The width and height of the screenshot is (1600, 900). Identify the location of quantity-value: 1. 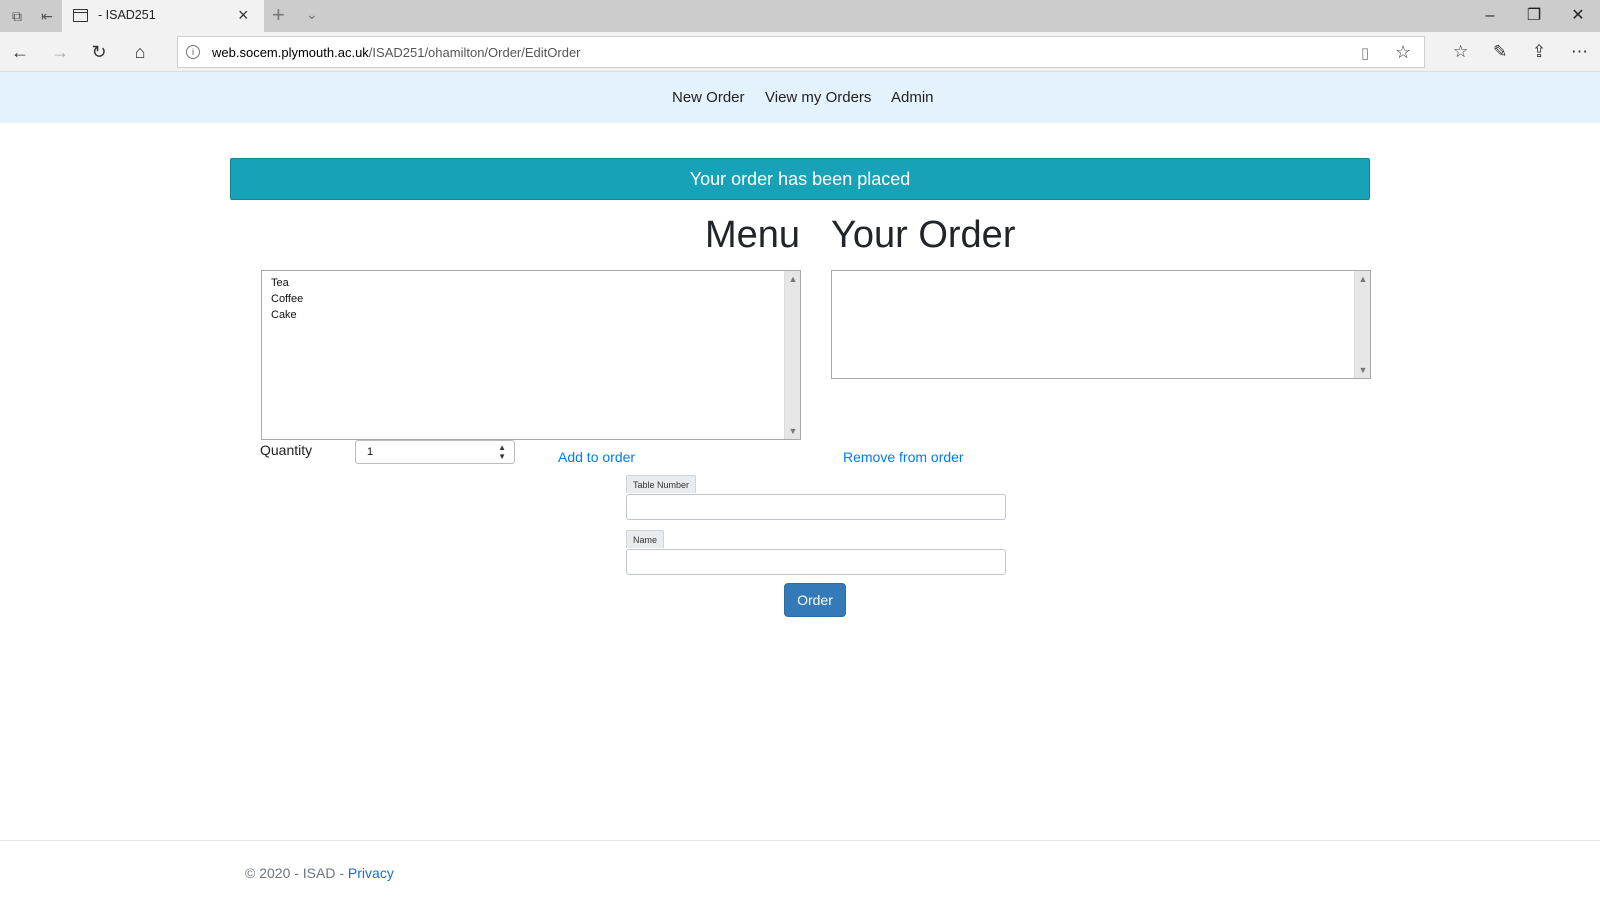
(370, 452).